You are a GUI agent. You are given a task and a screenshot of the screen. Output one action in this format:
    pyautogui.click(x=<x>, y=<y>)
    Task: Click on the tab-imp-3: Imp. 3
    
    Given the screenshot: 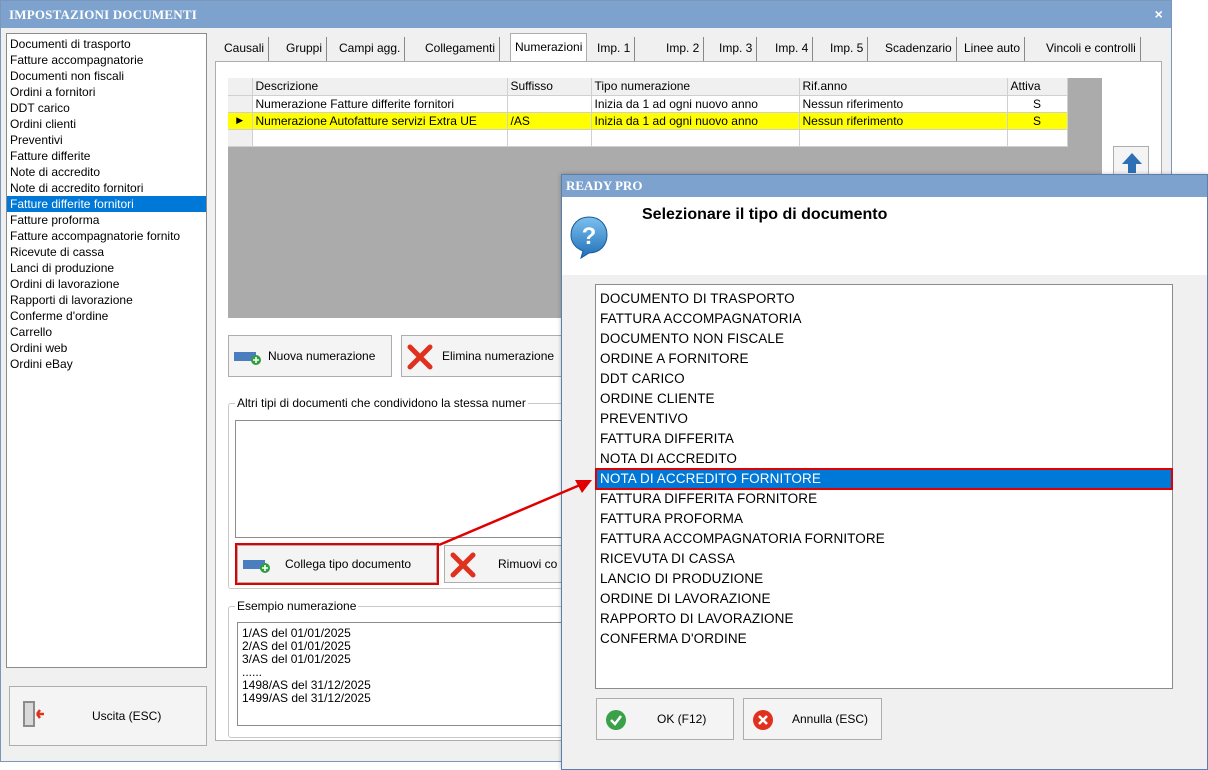 What is the action you would take?
    pyautogui.click(x=736, y=49)
    